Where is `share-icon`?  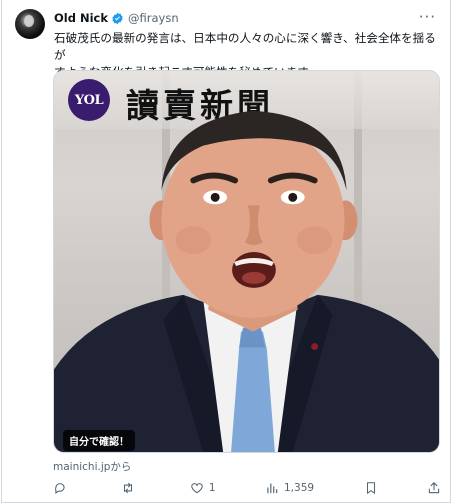
share-icon is located at coordinates (434, 488).